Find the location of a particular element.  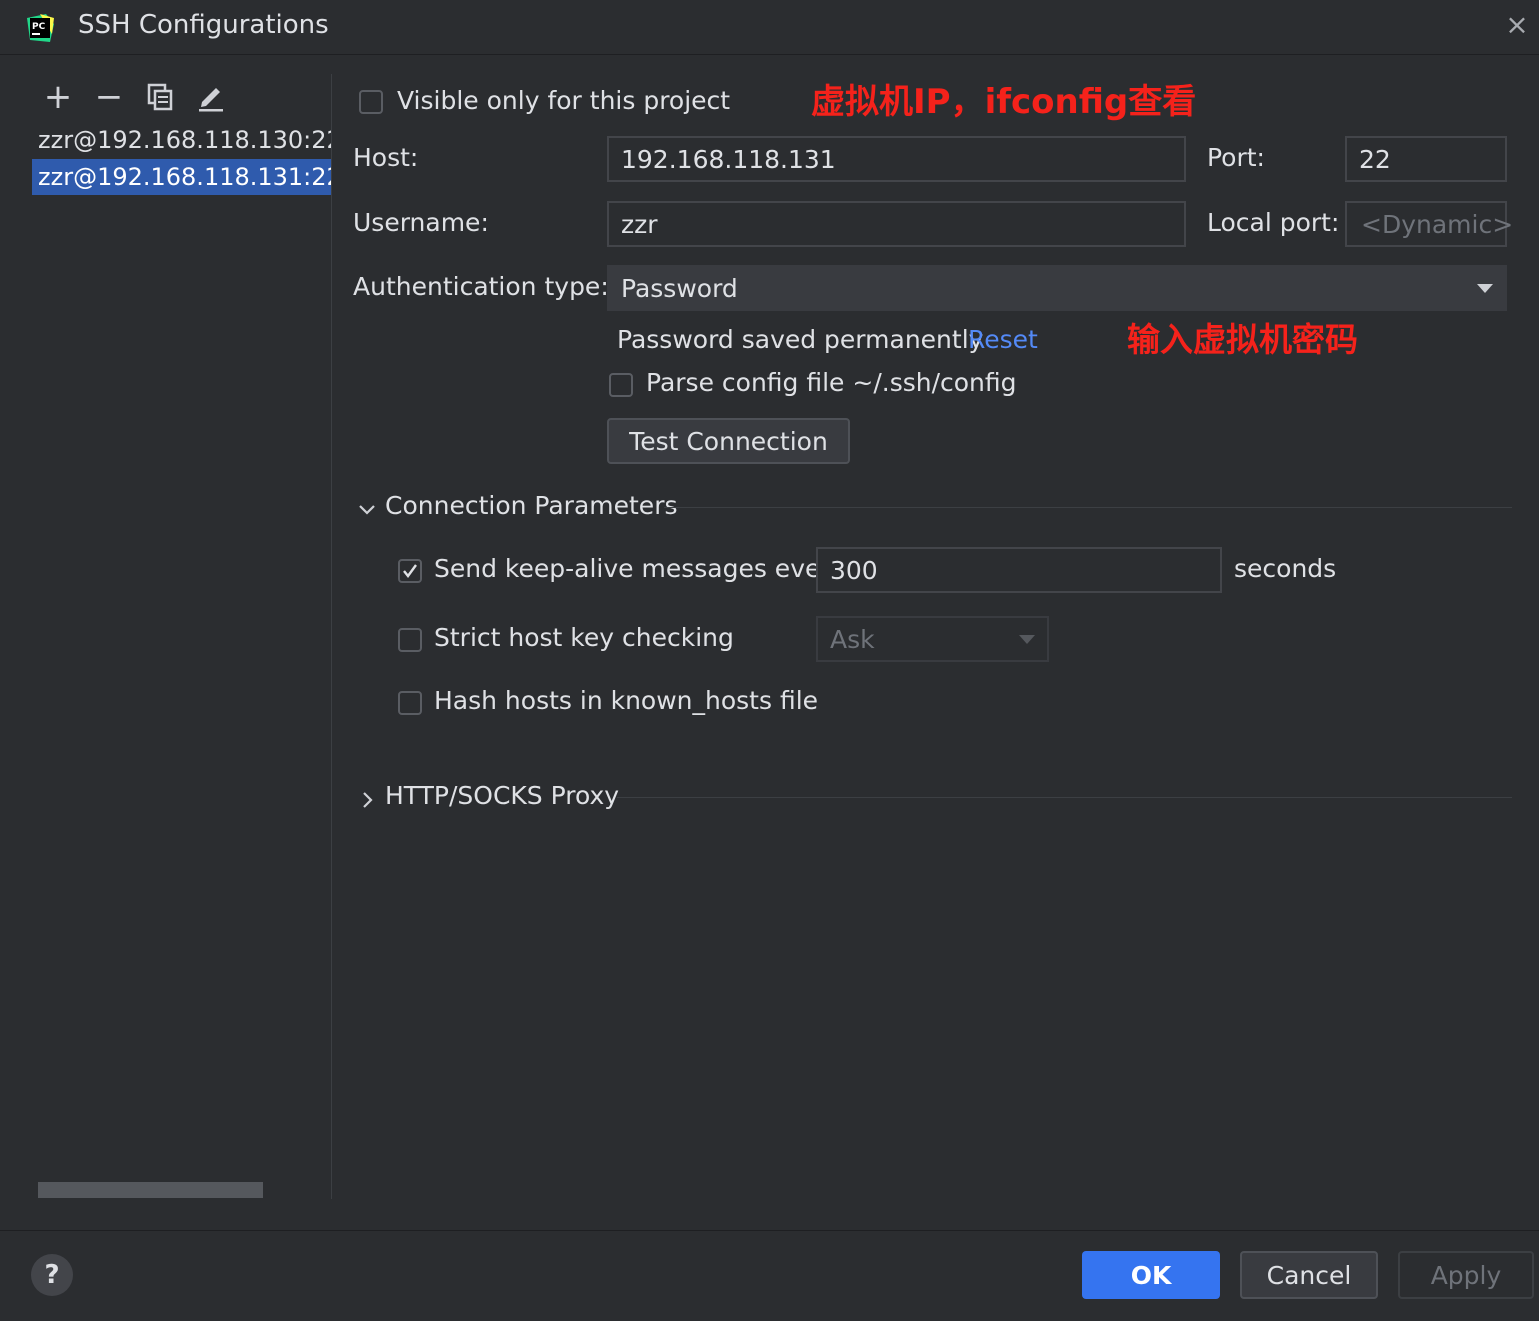

connection-parameters-title: Connection Parameters is located at coordinates (531, 505).